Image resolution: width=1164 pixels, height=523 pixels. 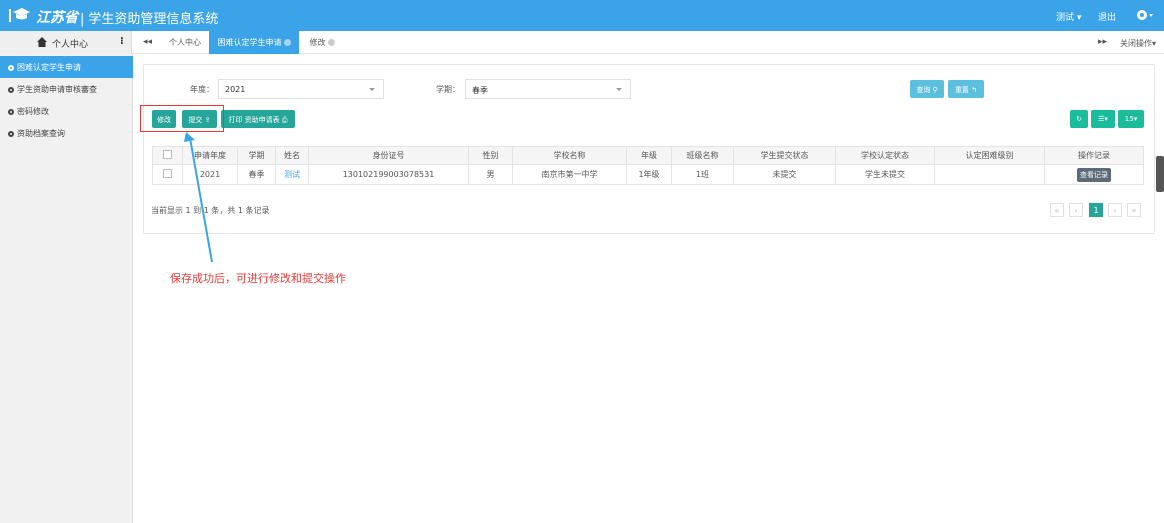 I want to click on side-handle, so click(x=1160, y=174).